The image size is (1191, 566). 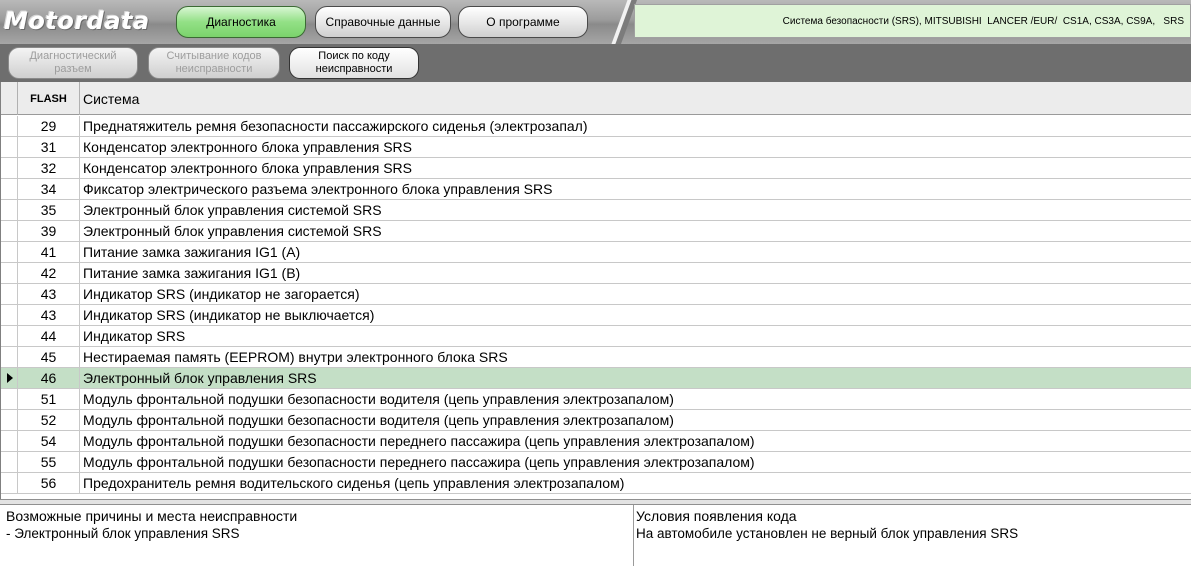 What do you see at coordinates (49, 252) in the screenshot?
I see `row-code: 41` at bounding box center [49, 252].